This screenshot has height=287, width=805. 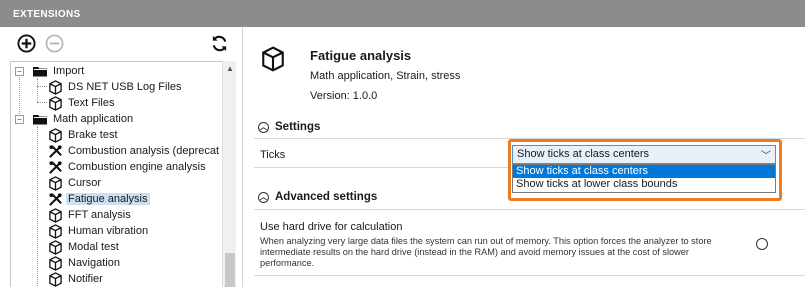 I want to click on settings-section-toggle: ︿ Settings, so click(x=289, y=127).